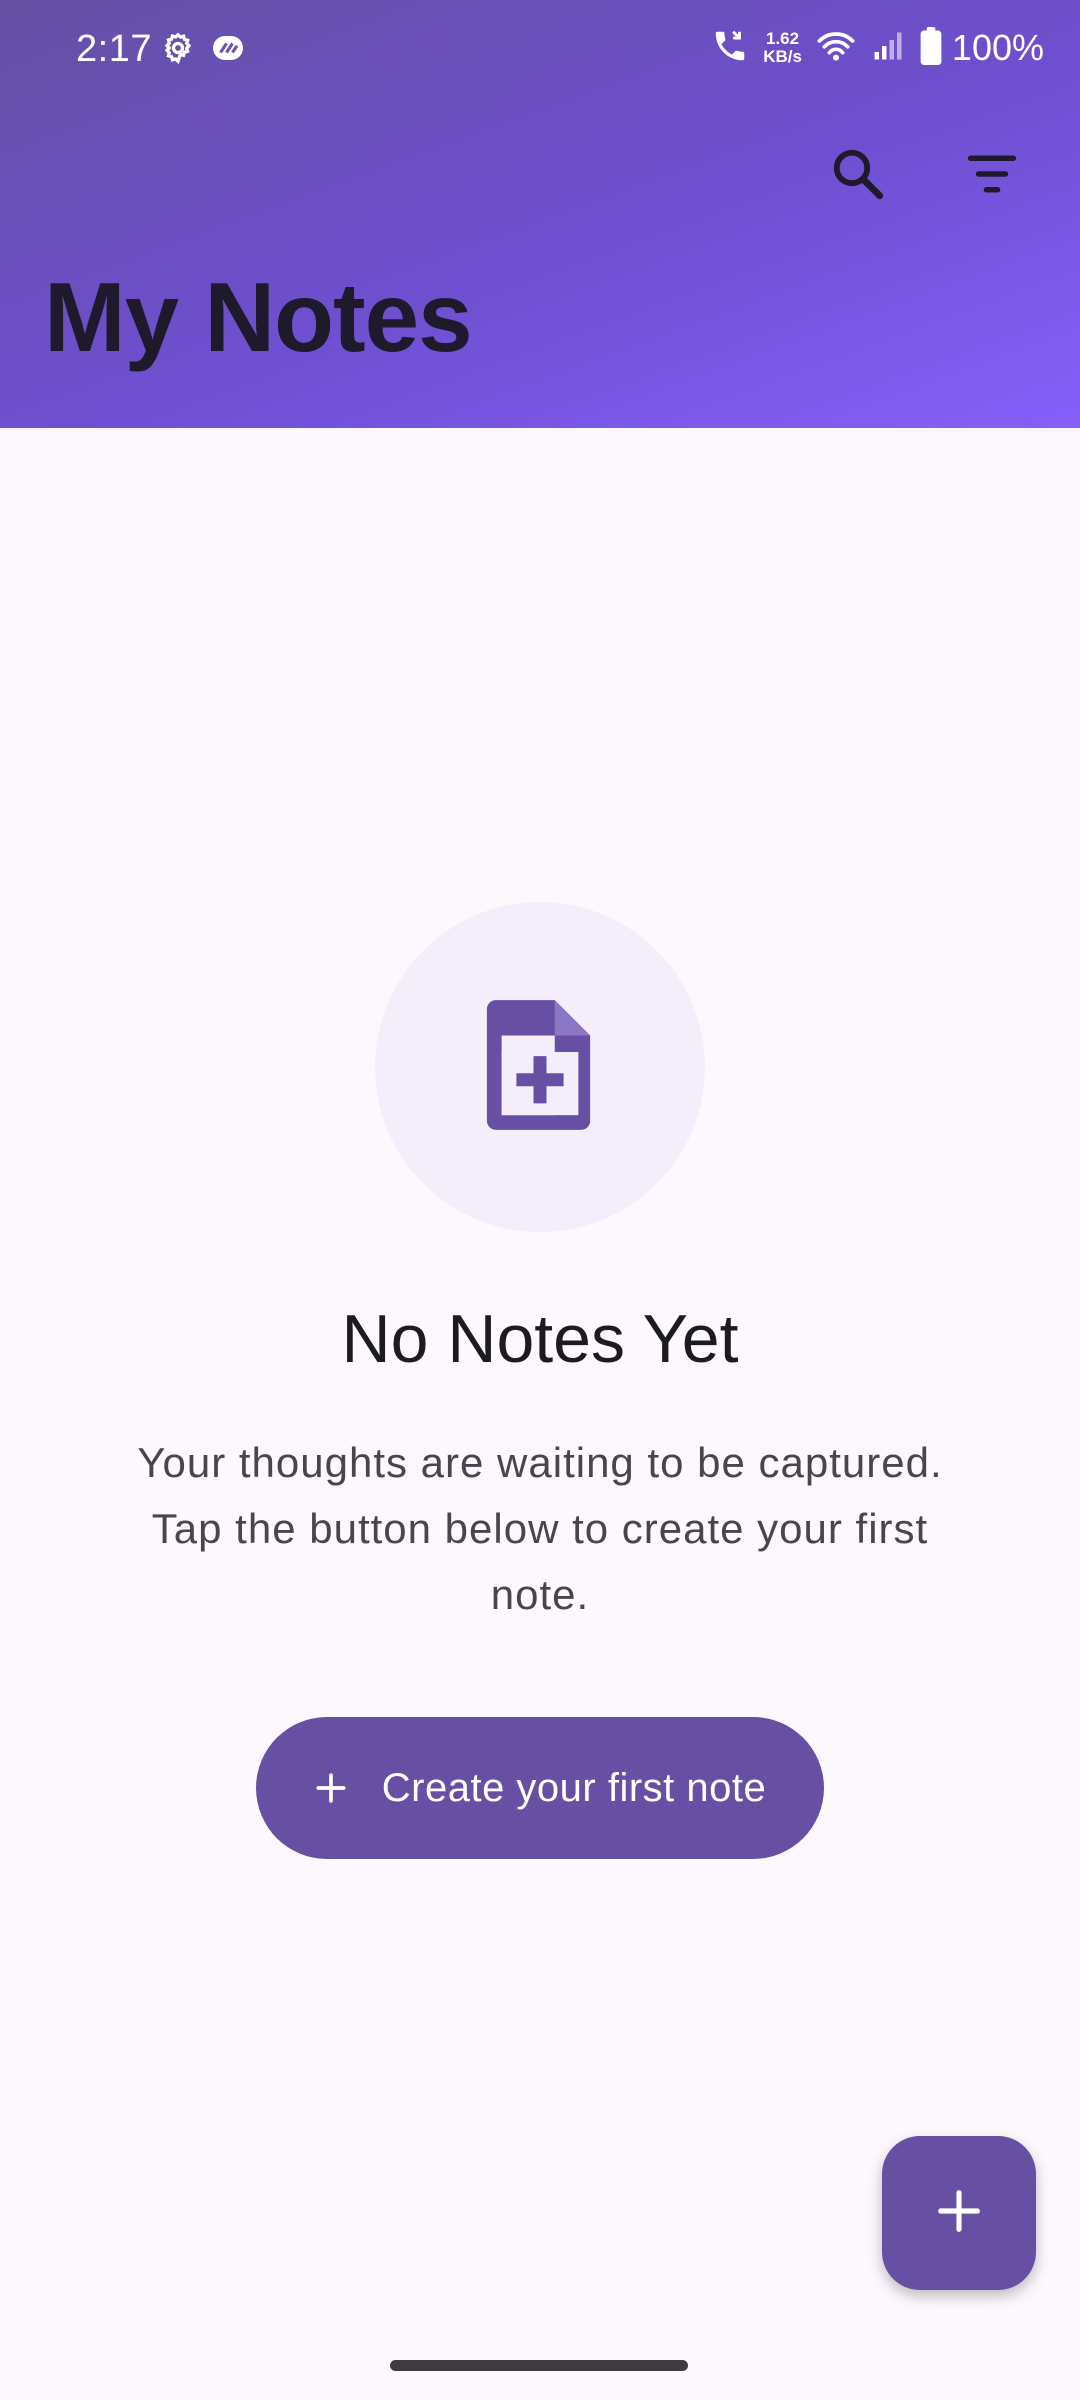 Image resolution: width=1080 pixels, height=2400 pixels. I want to click on status-bar: 2:17 1.62 KB/s 100%, so click(540, 50).